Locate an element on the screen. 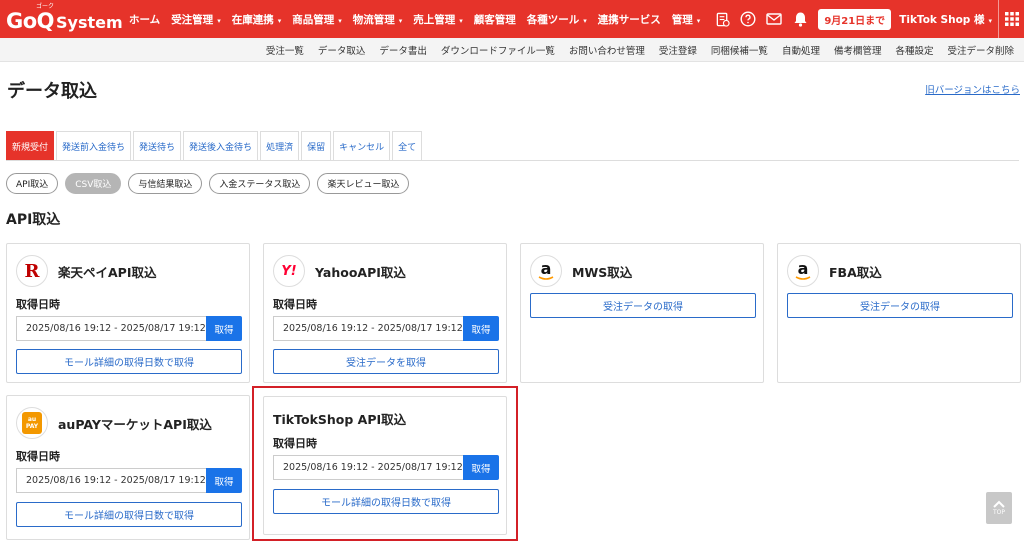 The height and width of the screenshot is (543, 1024). goq-logo: ゴーク GoQ System is located at coordinates (64, 18).